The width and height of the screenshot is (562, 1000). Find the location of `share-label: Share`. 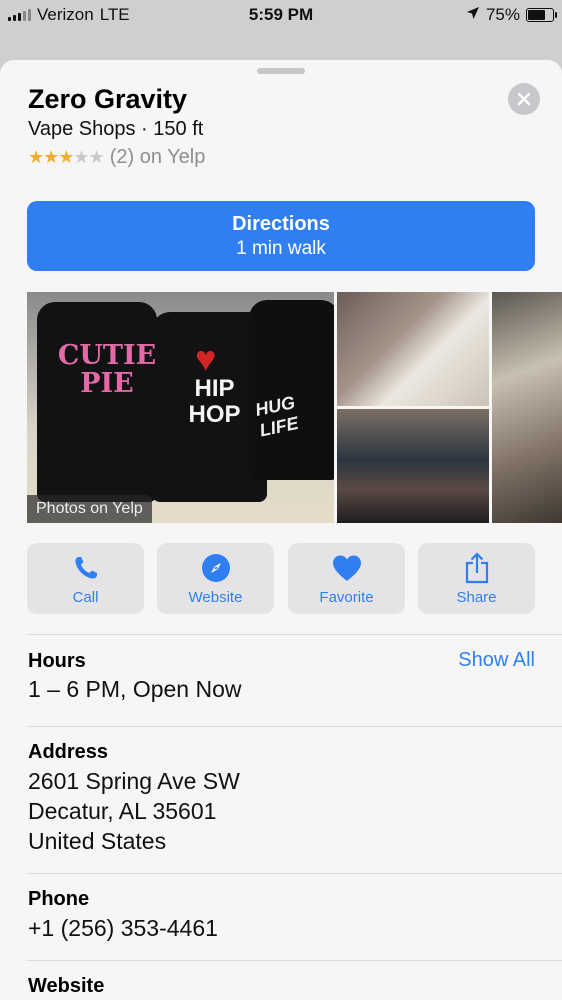

share-label: Share is located at coordinates (476, 597).